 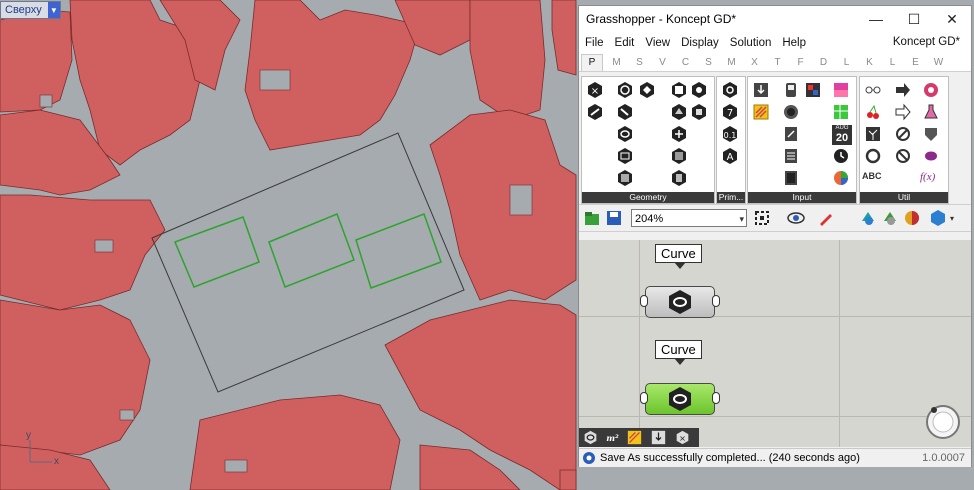 I want to click on material-sphere-icon, so click(x=912, y=218).